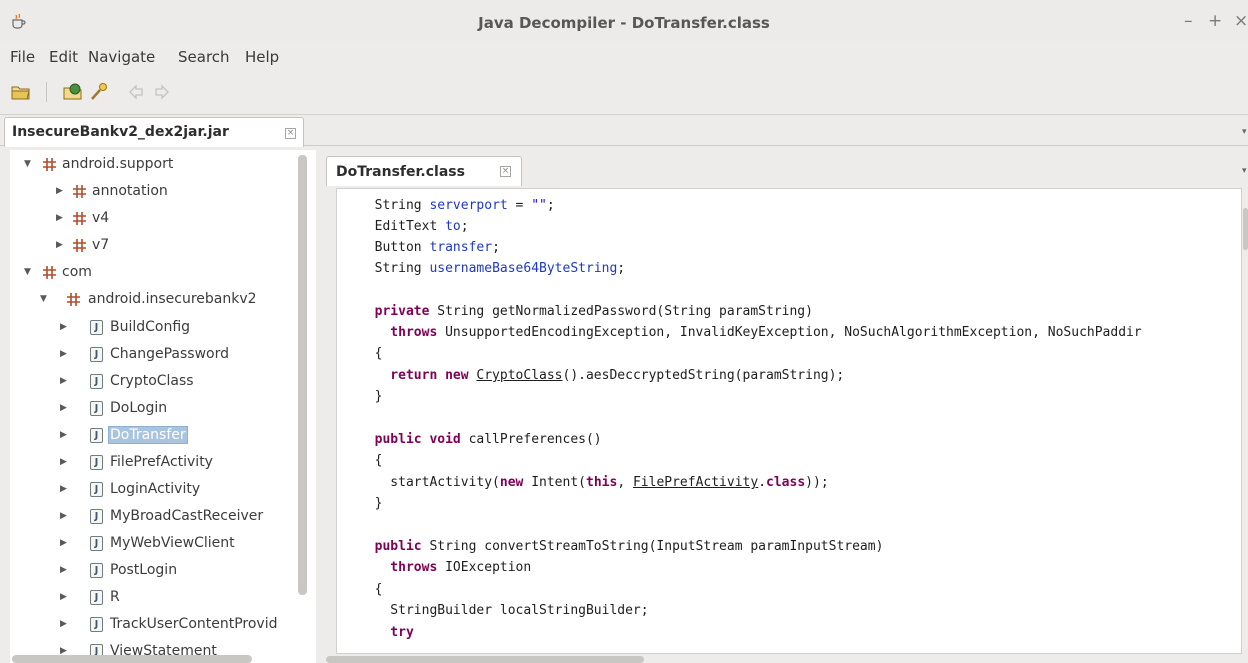  I want to click on tree-item-label: ChangePassword, so click(169, 354).